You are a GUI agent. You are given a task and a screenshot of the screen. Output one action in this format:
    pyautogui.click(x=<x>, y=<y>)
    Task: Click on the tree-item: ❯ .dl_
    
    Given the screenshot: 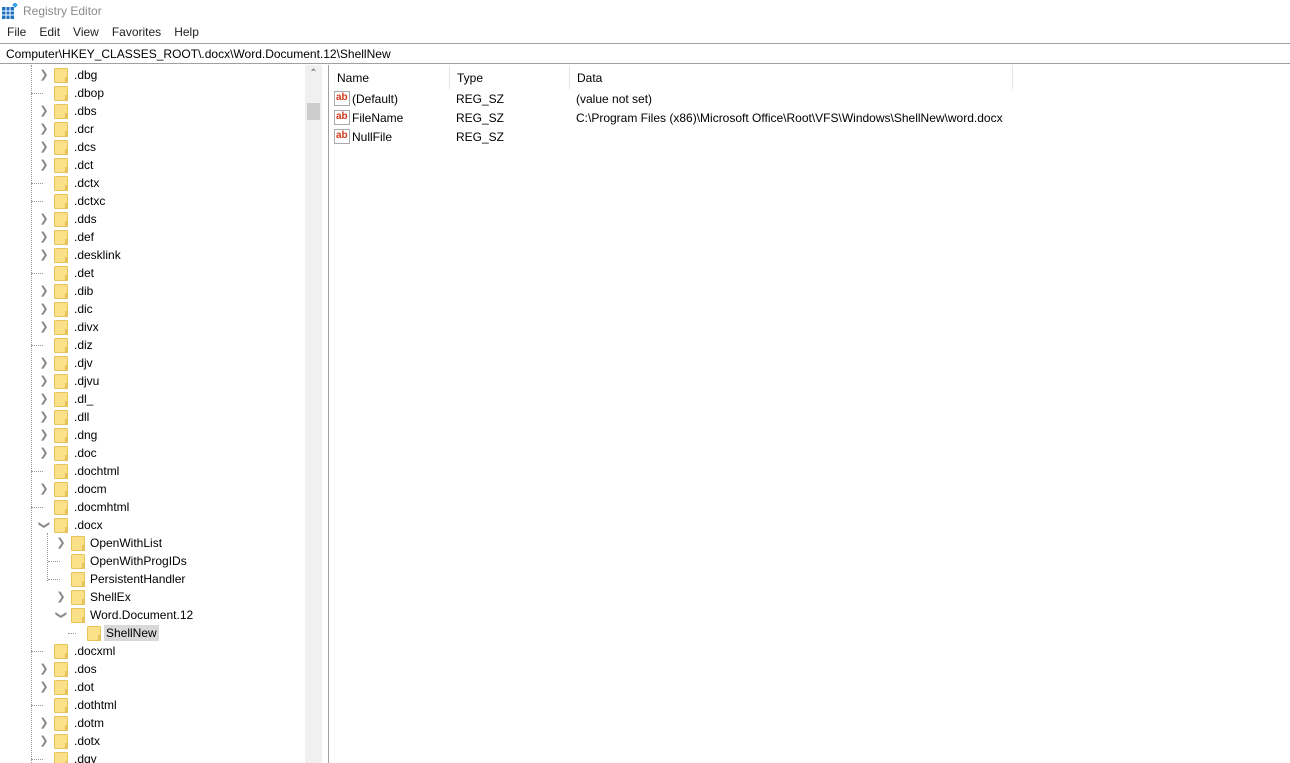 What is the action you would take?
    pyautogui.click(x=152, y=399)
    